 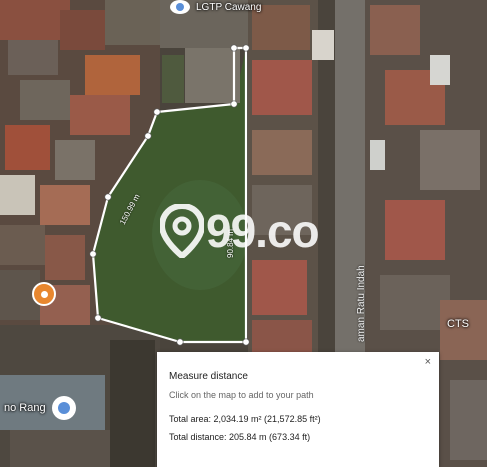 What do you see at coordinates (245, 419) in the screenshot?
I see `total-area: Total area: 2,034.19 m² (21,572.85 ft²)` at bounding box center [245, 419].